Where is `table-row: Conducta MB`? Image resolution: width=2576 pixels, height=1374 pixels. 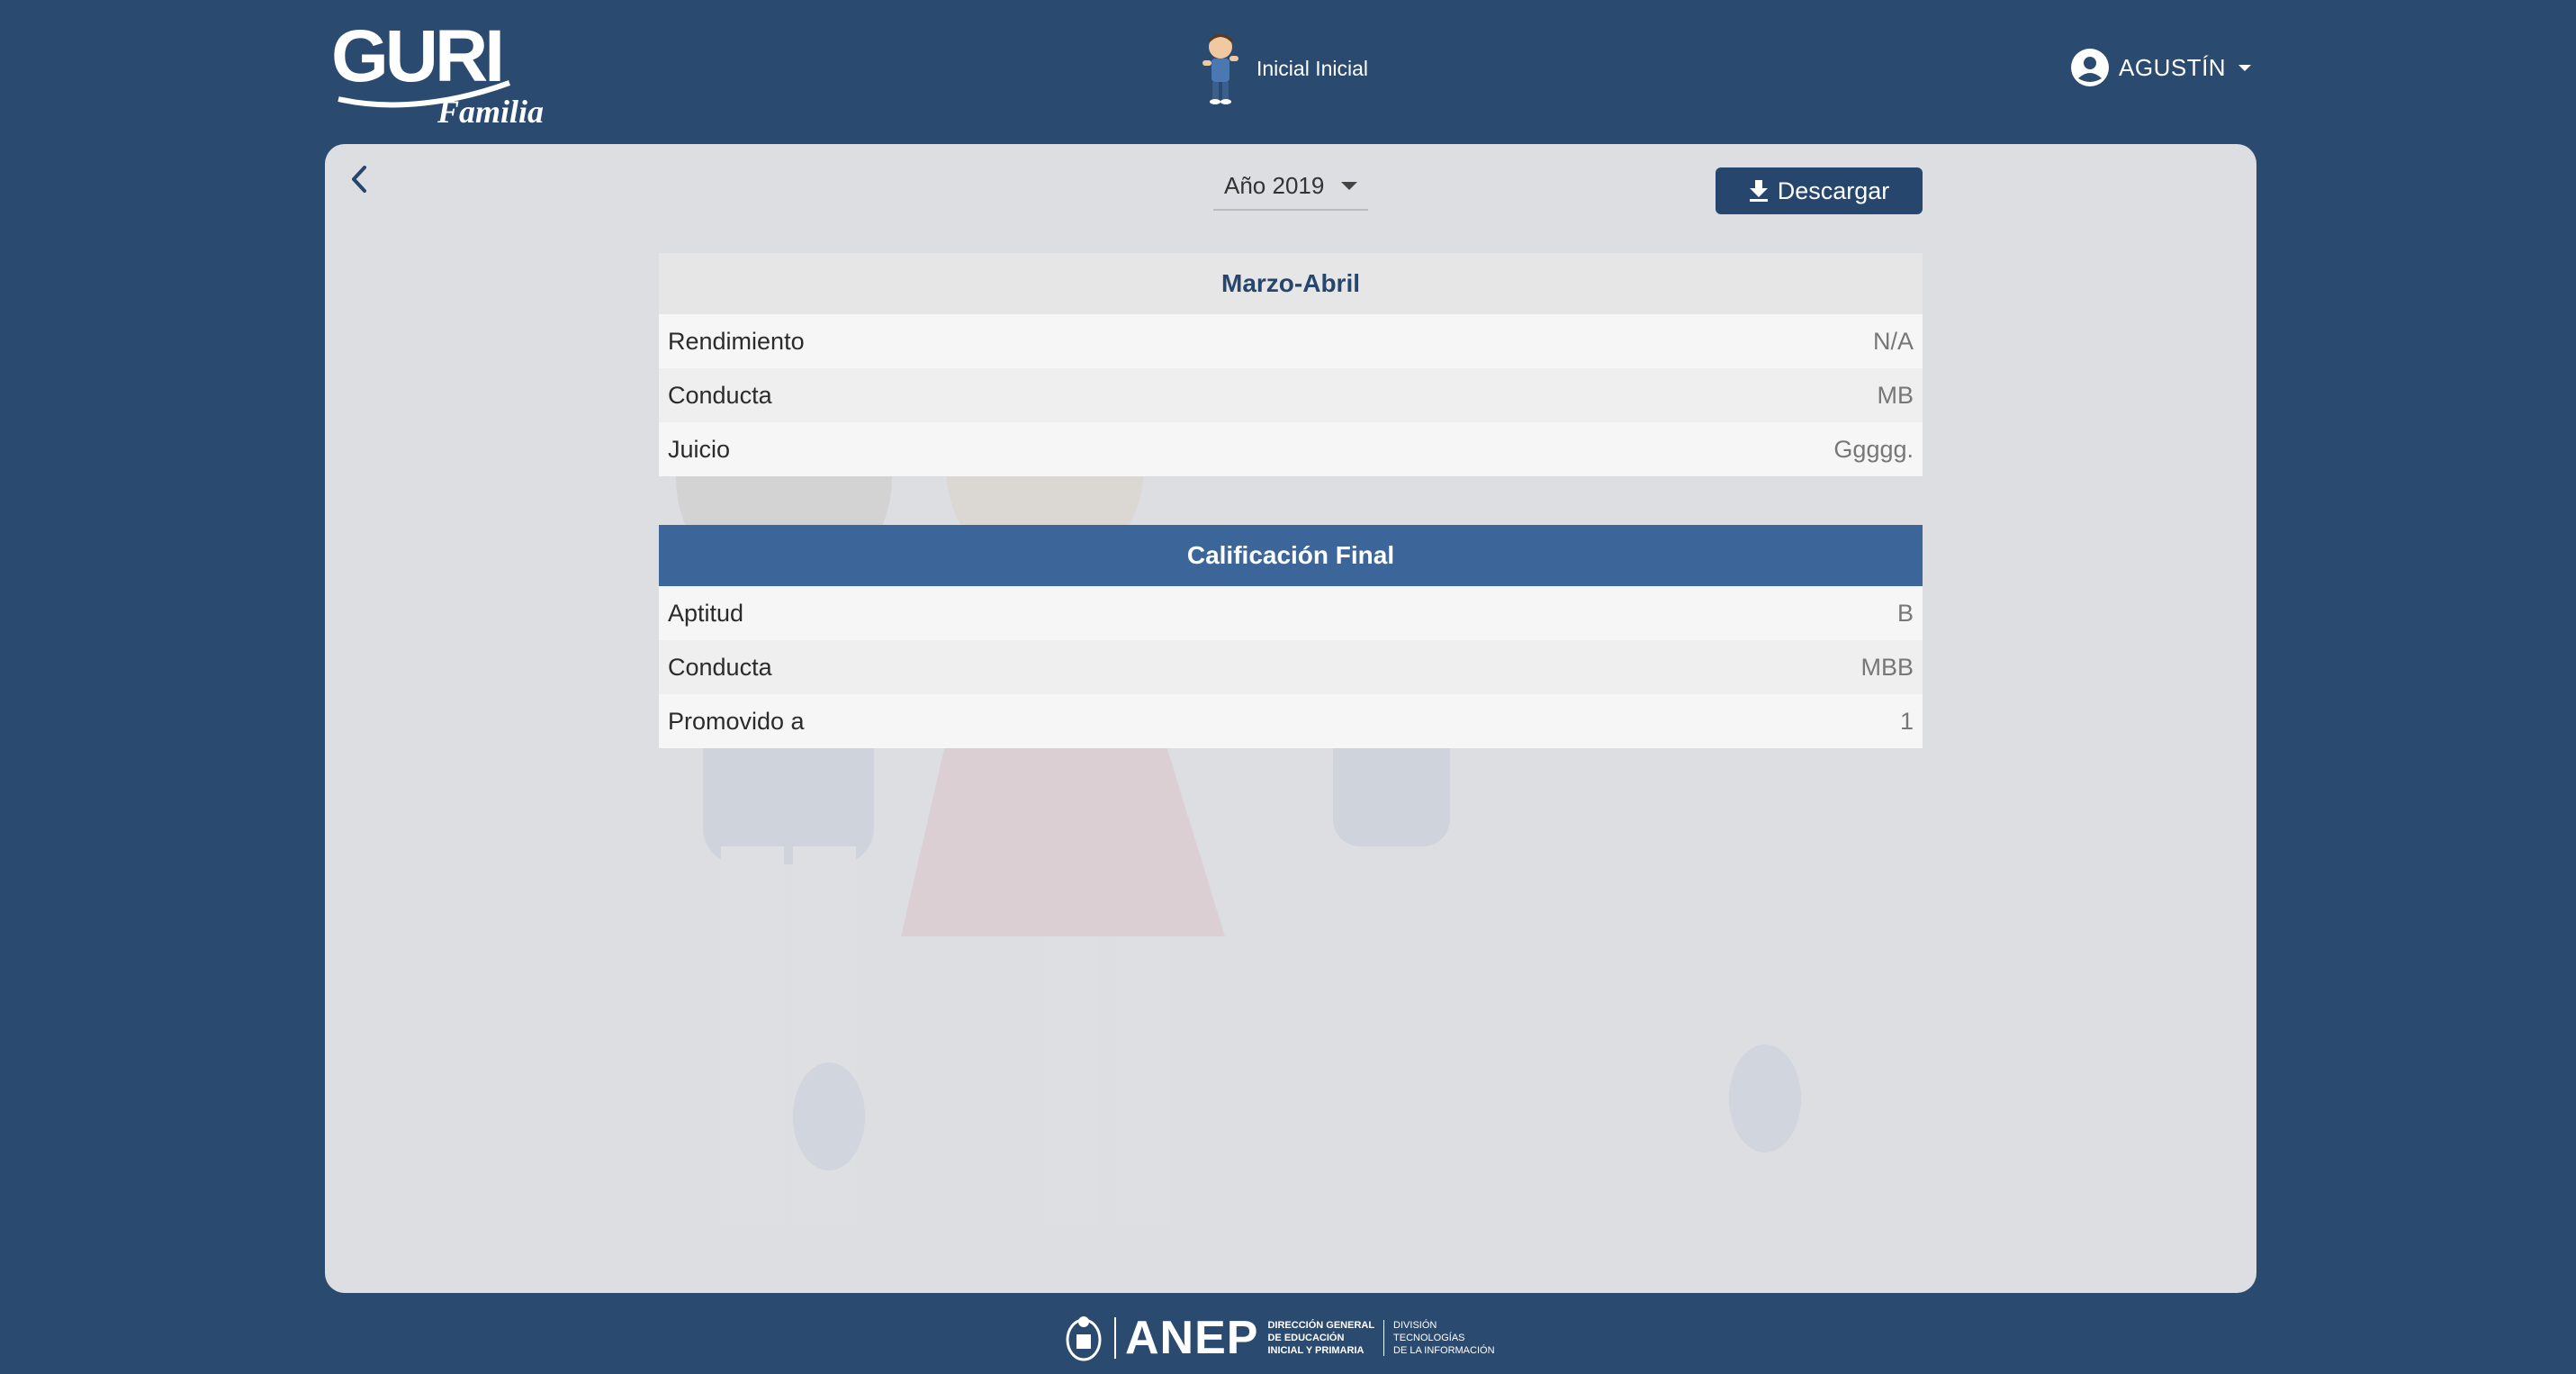
table-row: Conducta MB is located at coordinates (1291, 395).